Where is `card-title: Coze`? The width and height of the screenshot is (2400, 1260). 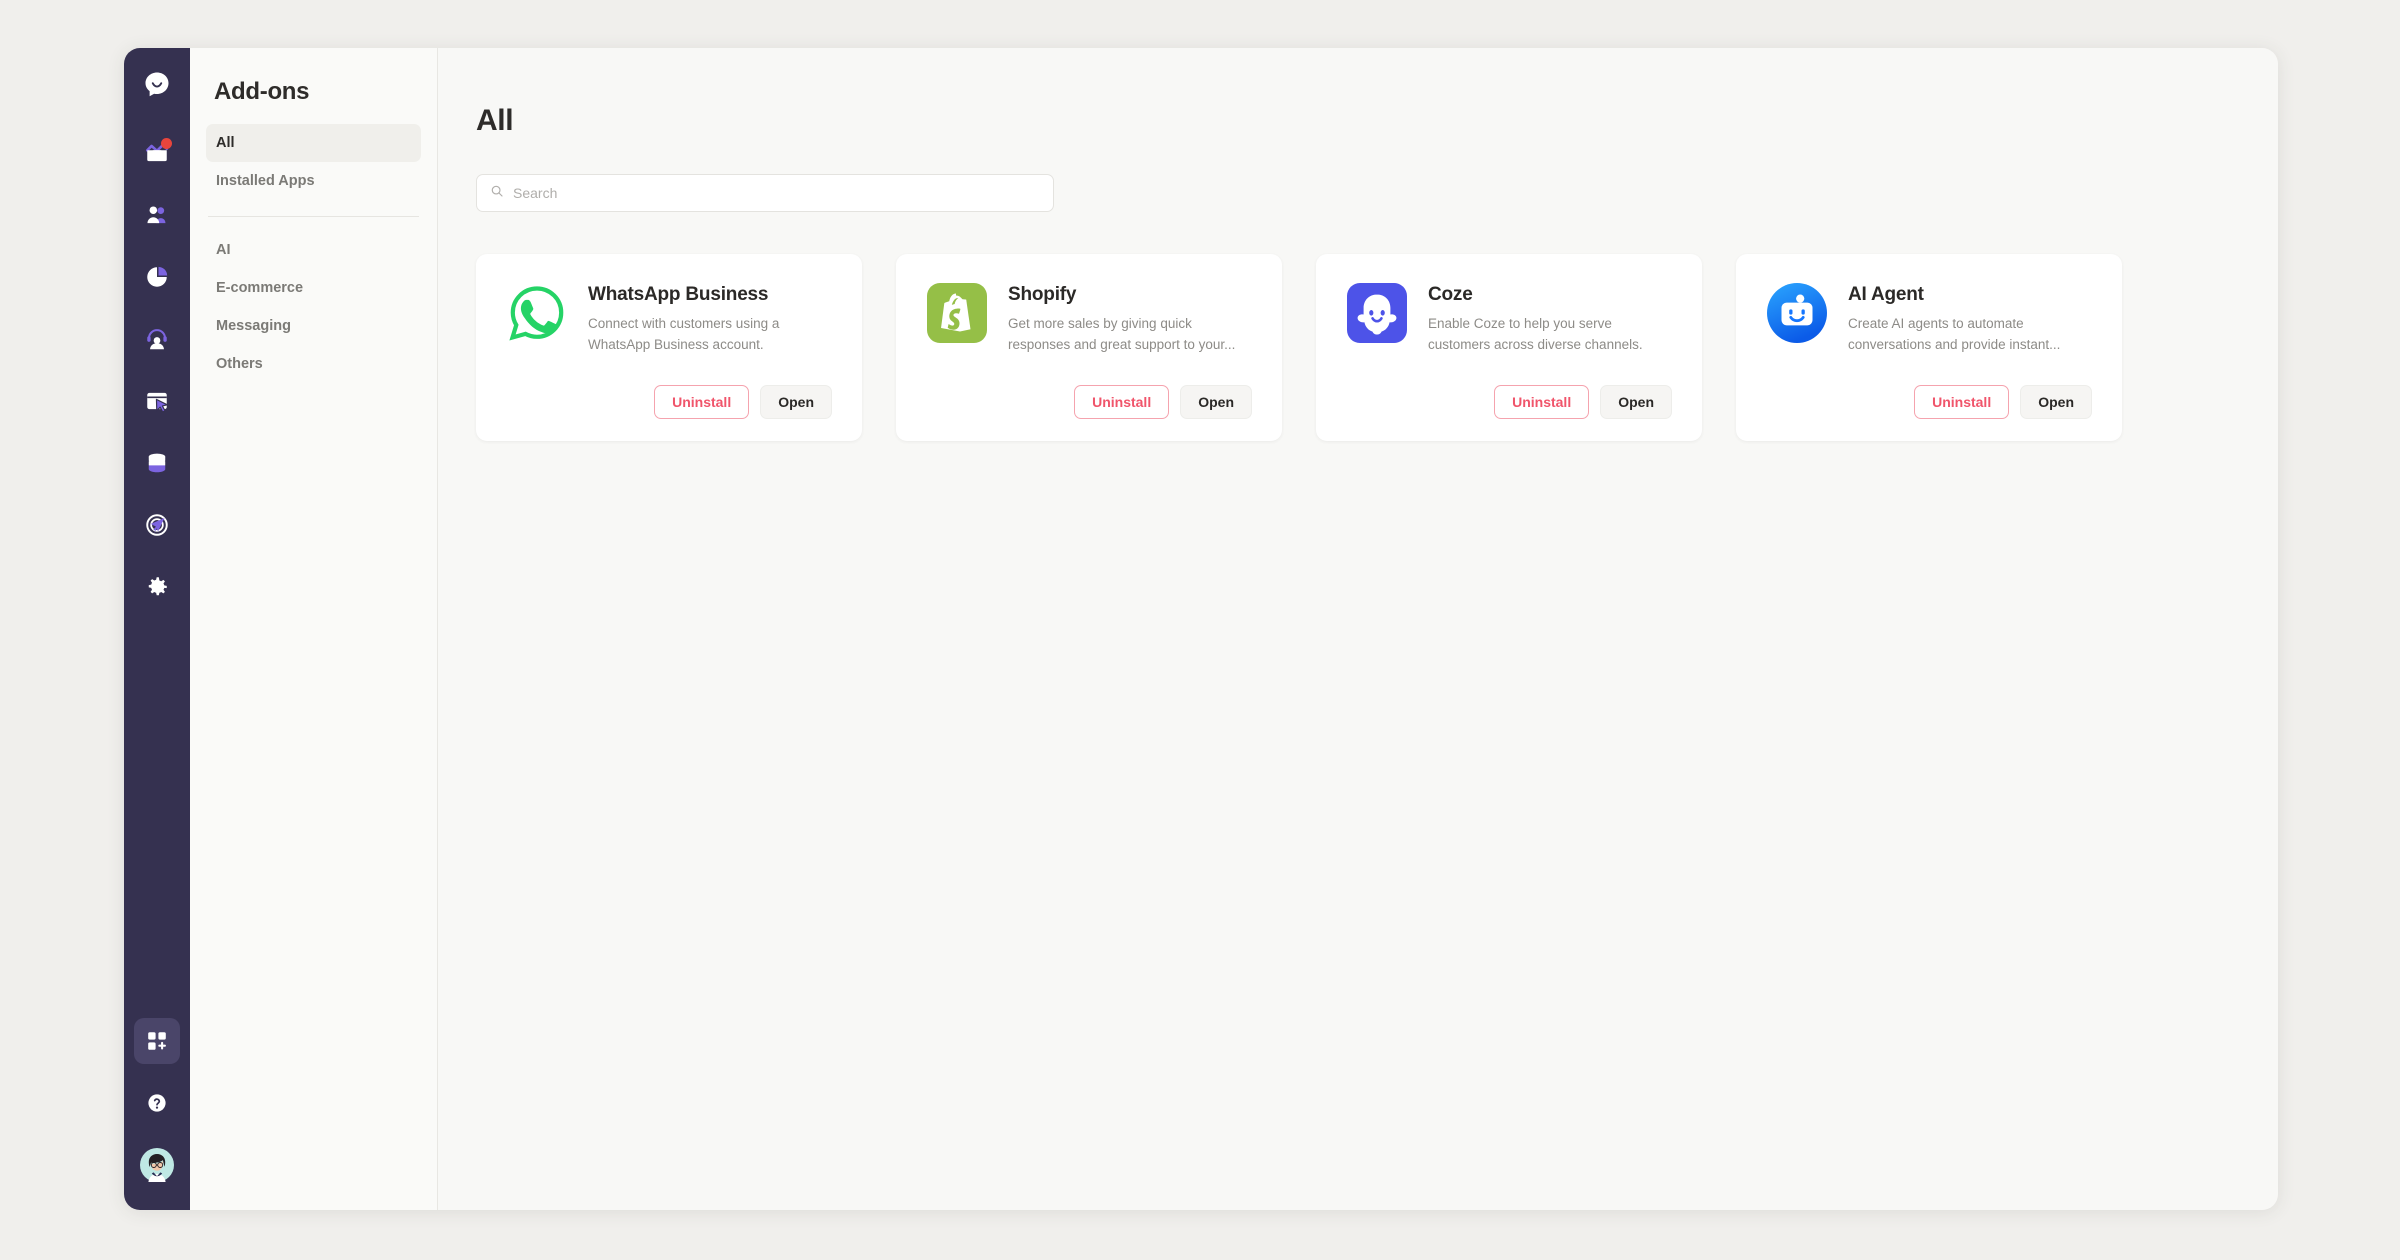
card-title: Coze is located at coordinates (1450, 294).